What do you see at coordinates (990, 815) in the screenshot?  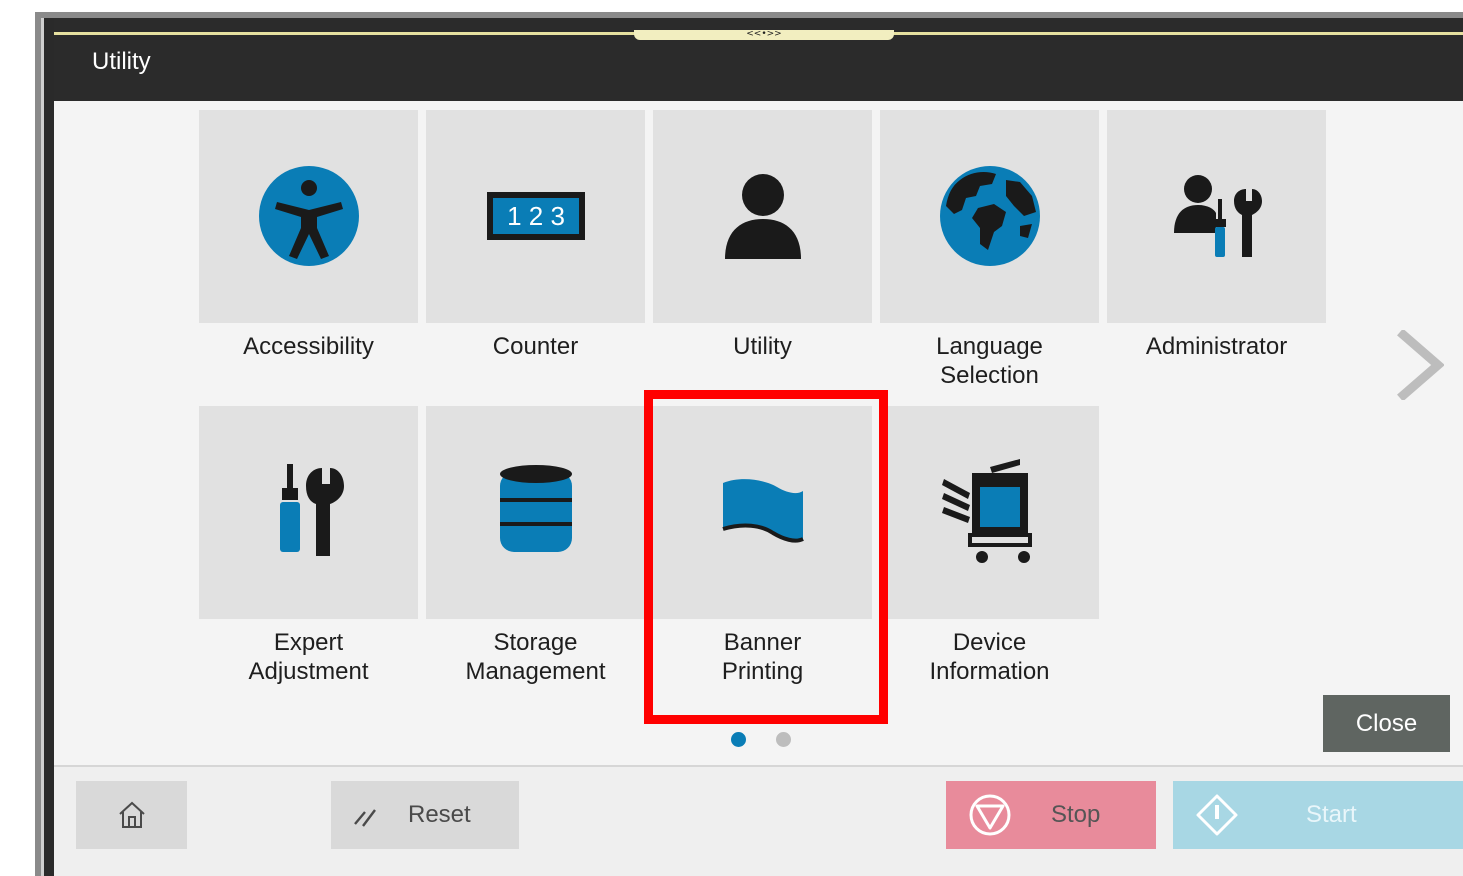 I see `stop-icon` at bounding box center [990, 815].